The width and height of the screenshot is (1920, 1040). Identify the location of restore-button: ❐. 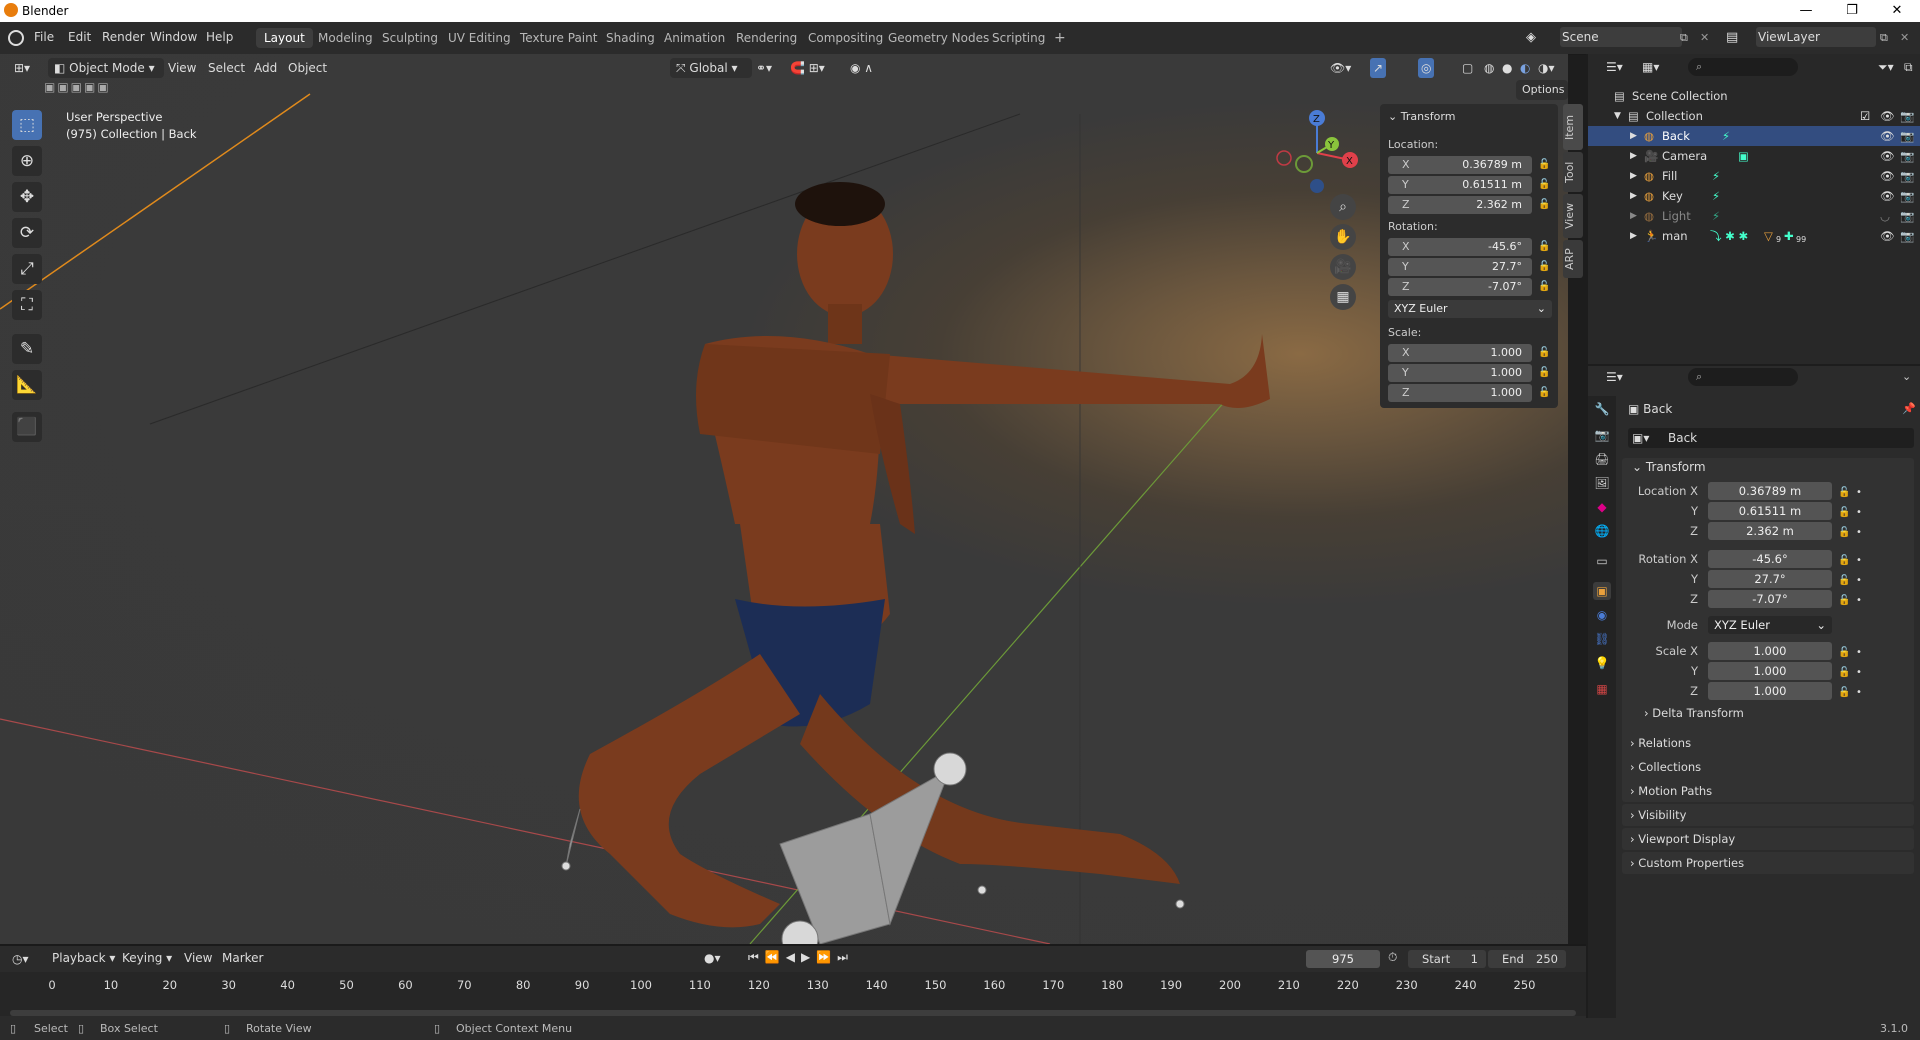
(1852, 11).